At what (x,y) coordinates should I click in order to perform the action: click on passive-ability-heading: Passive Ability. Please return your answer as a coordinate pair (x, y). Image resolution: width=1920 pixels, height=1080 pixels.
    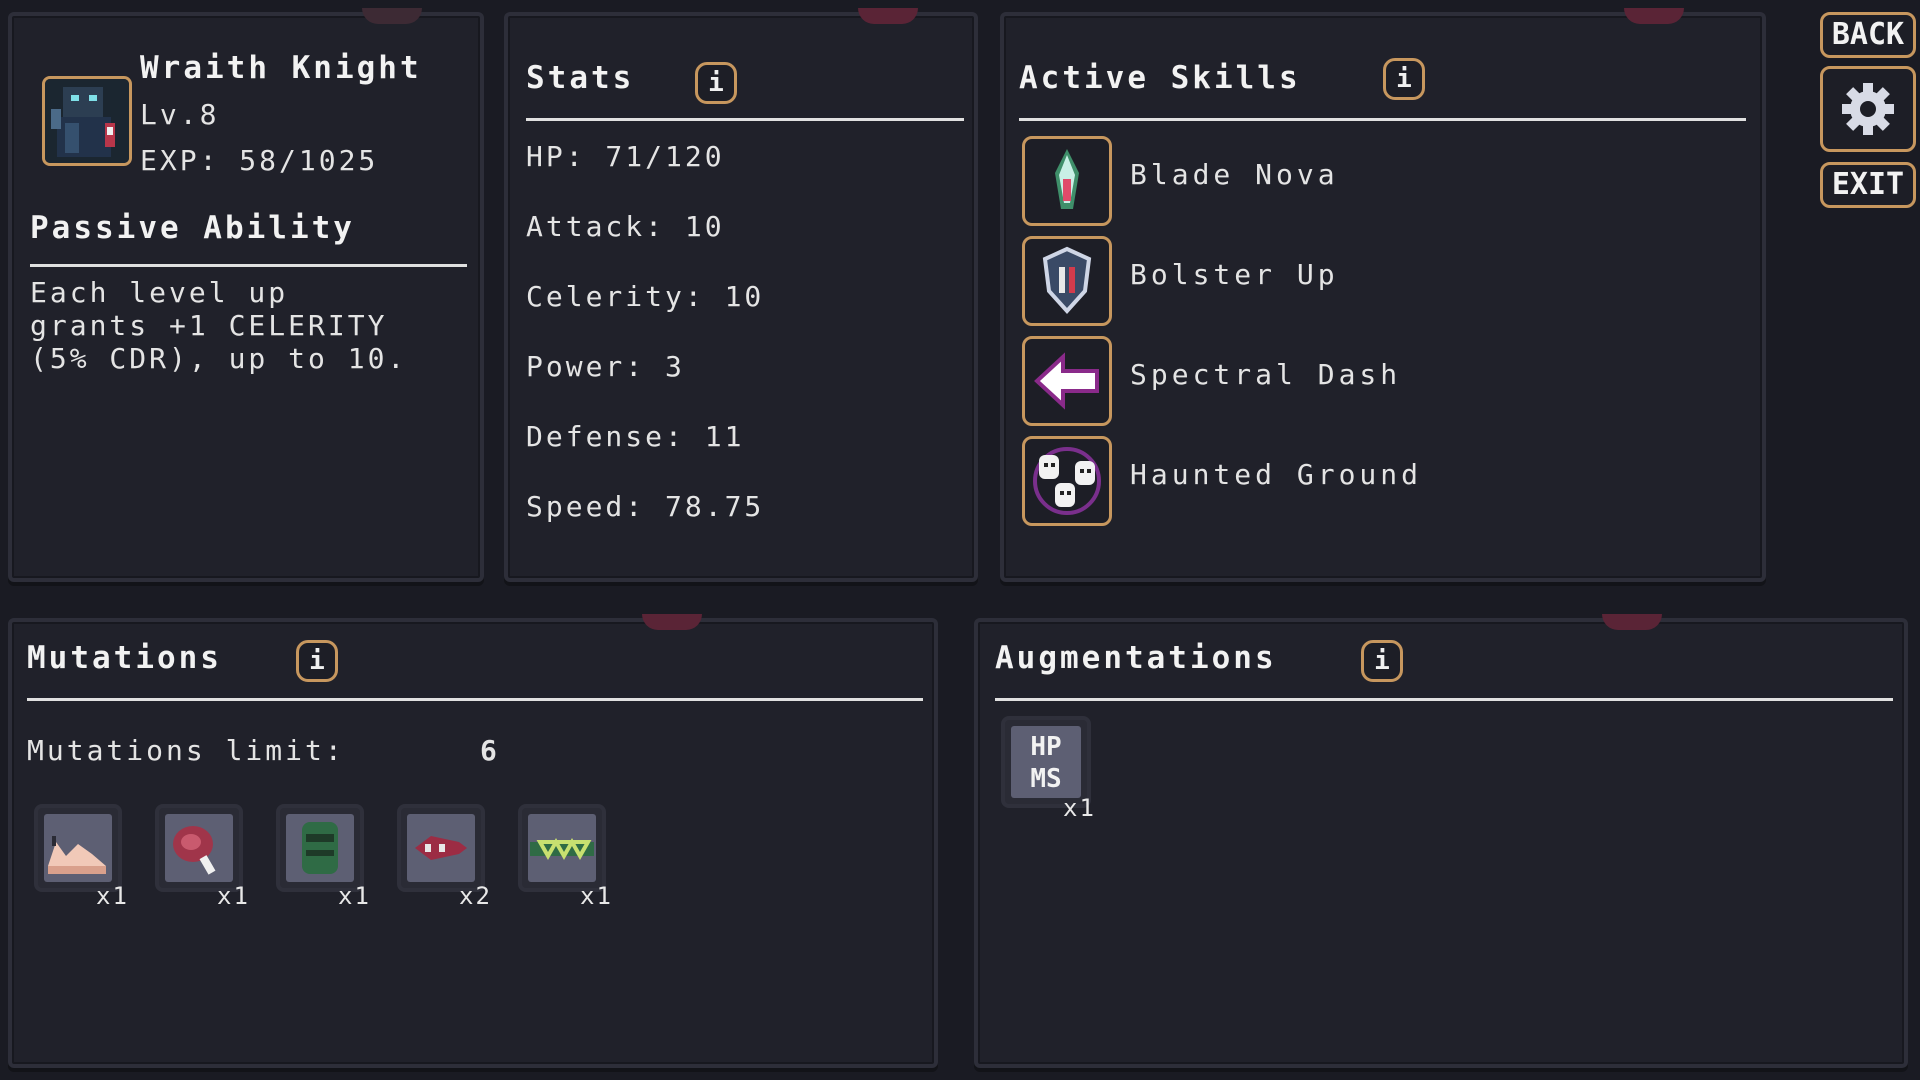
    Looking at the image, I should click on (192, 228).